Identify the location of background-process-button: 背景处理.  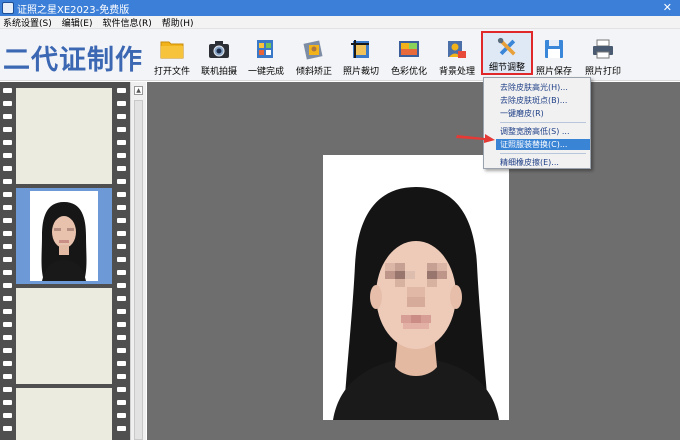
(457, 56).